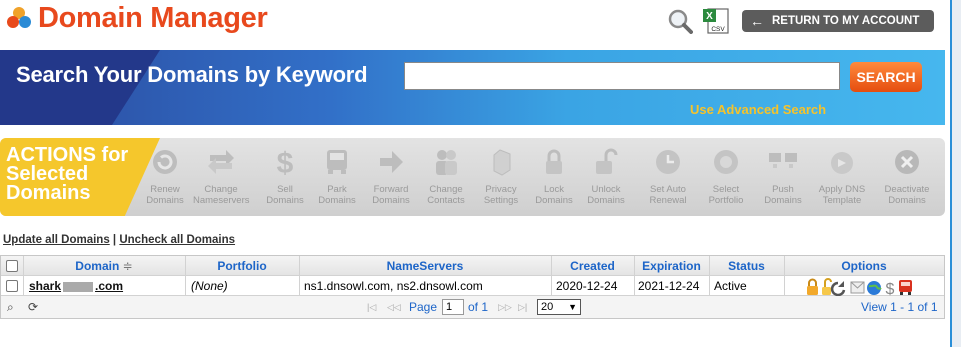  I want to click on action-label: Unlock, so click(606, 189).